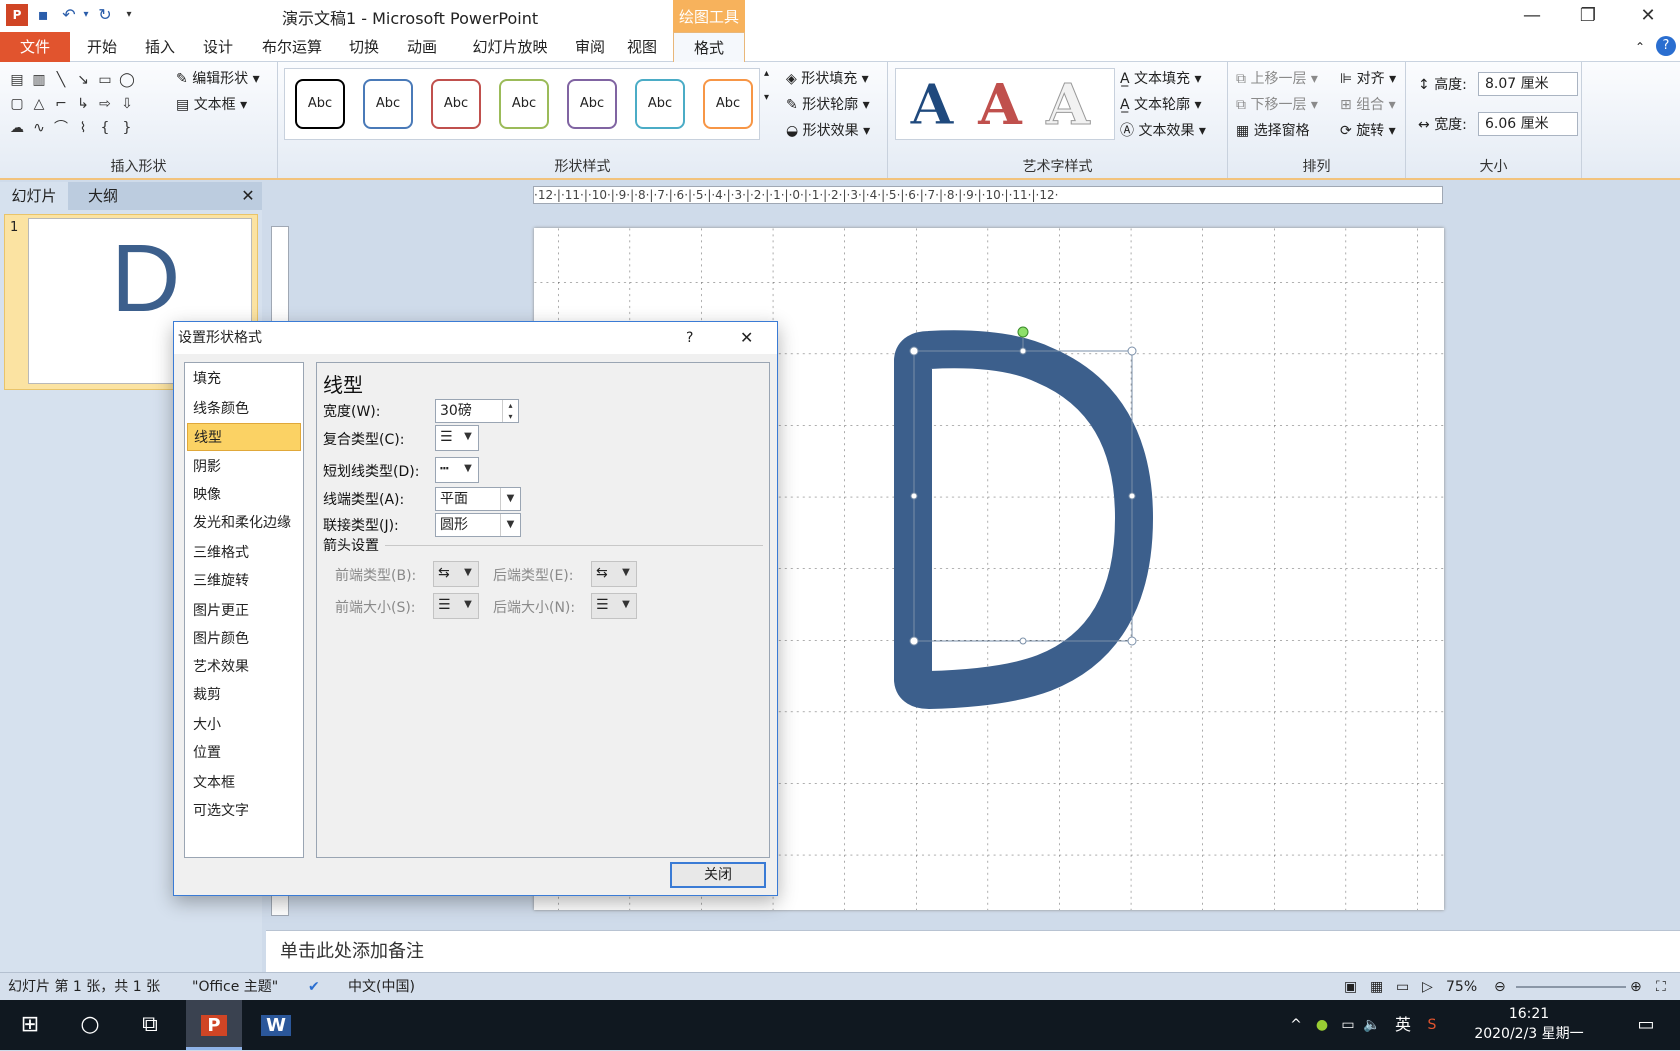 The height and width of the screenshot is (1051, 1680). Describe the element at coordinates (709, 47) in the screenshot. I see `tab-format: 格式` at that location.